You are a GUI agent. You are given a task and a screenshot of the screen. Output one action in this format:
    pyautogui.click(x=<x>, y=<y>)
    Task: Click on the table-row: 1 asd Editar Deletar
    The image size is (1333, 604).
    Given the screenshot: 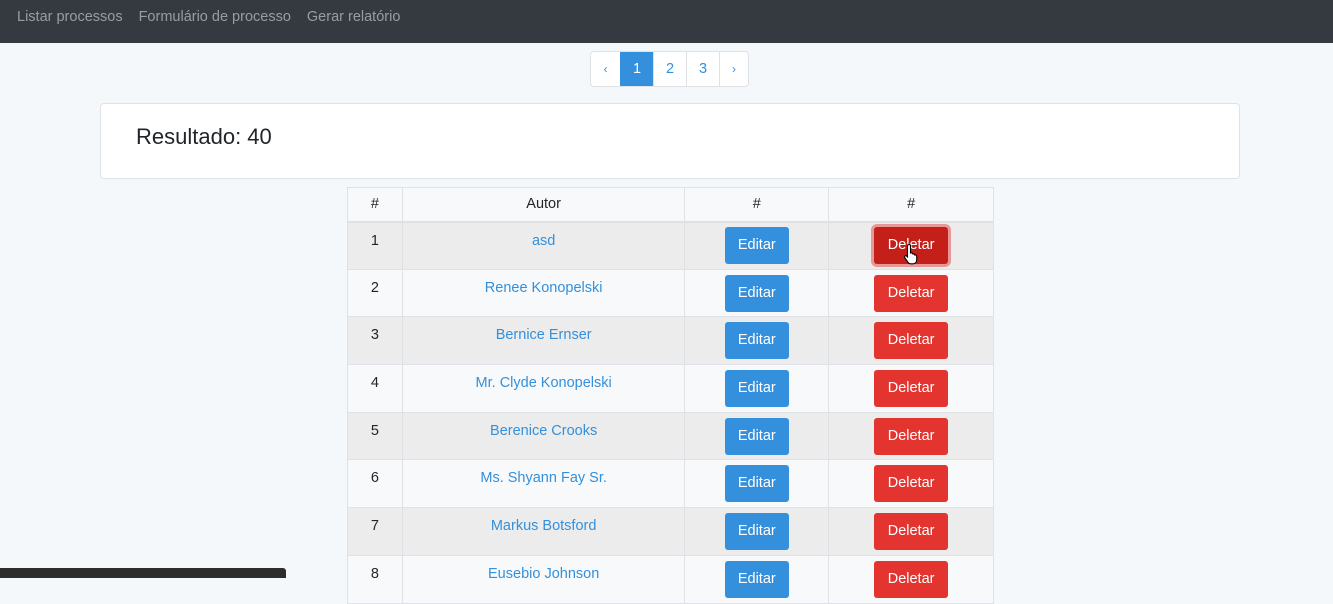 What is the action you would take?
    pyautogui.click(x=670, y=245)
    